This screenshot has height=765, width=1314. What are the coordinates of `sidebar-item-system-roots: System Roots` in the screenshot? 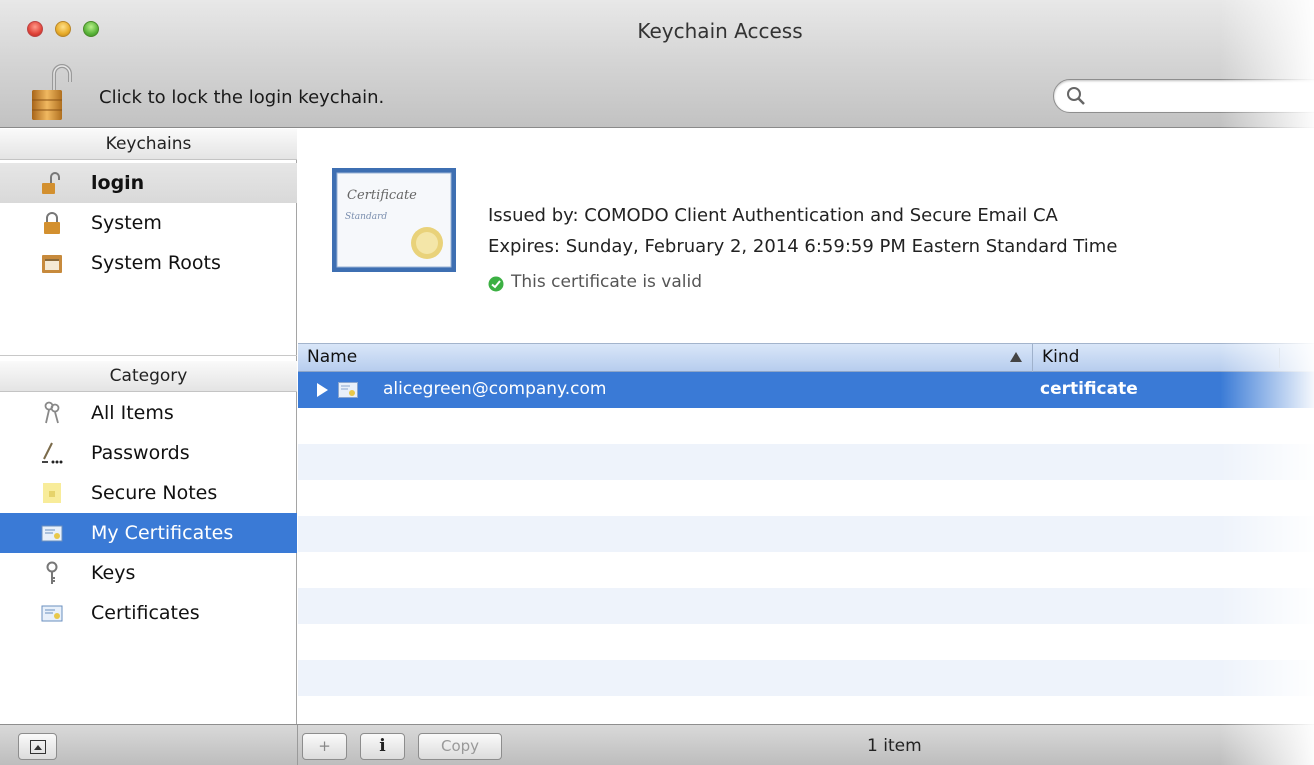 It's located at (148, 263).